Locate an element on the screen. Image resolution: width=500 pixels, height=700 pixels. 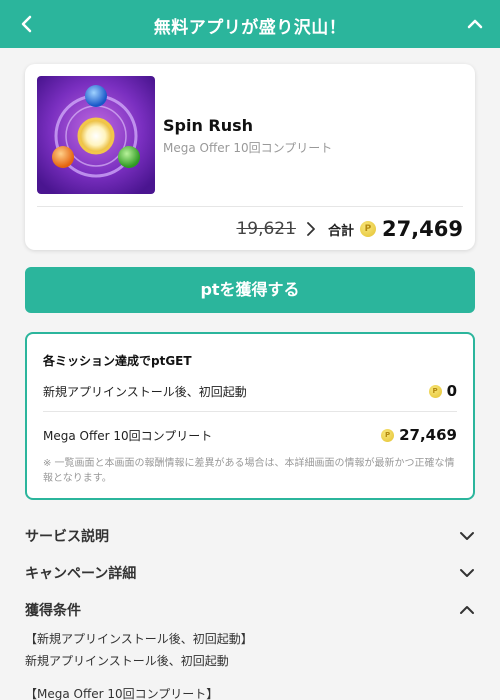
section-service-description: サービス説明 is located at coordinates (250, 536).